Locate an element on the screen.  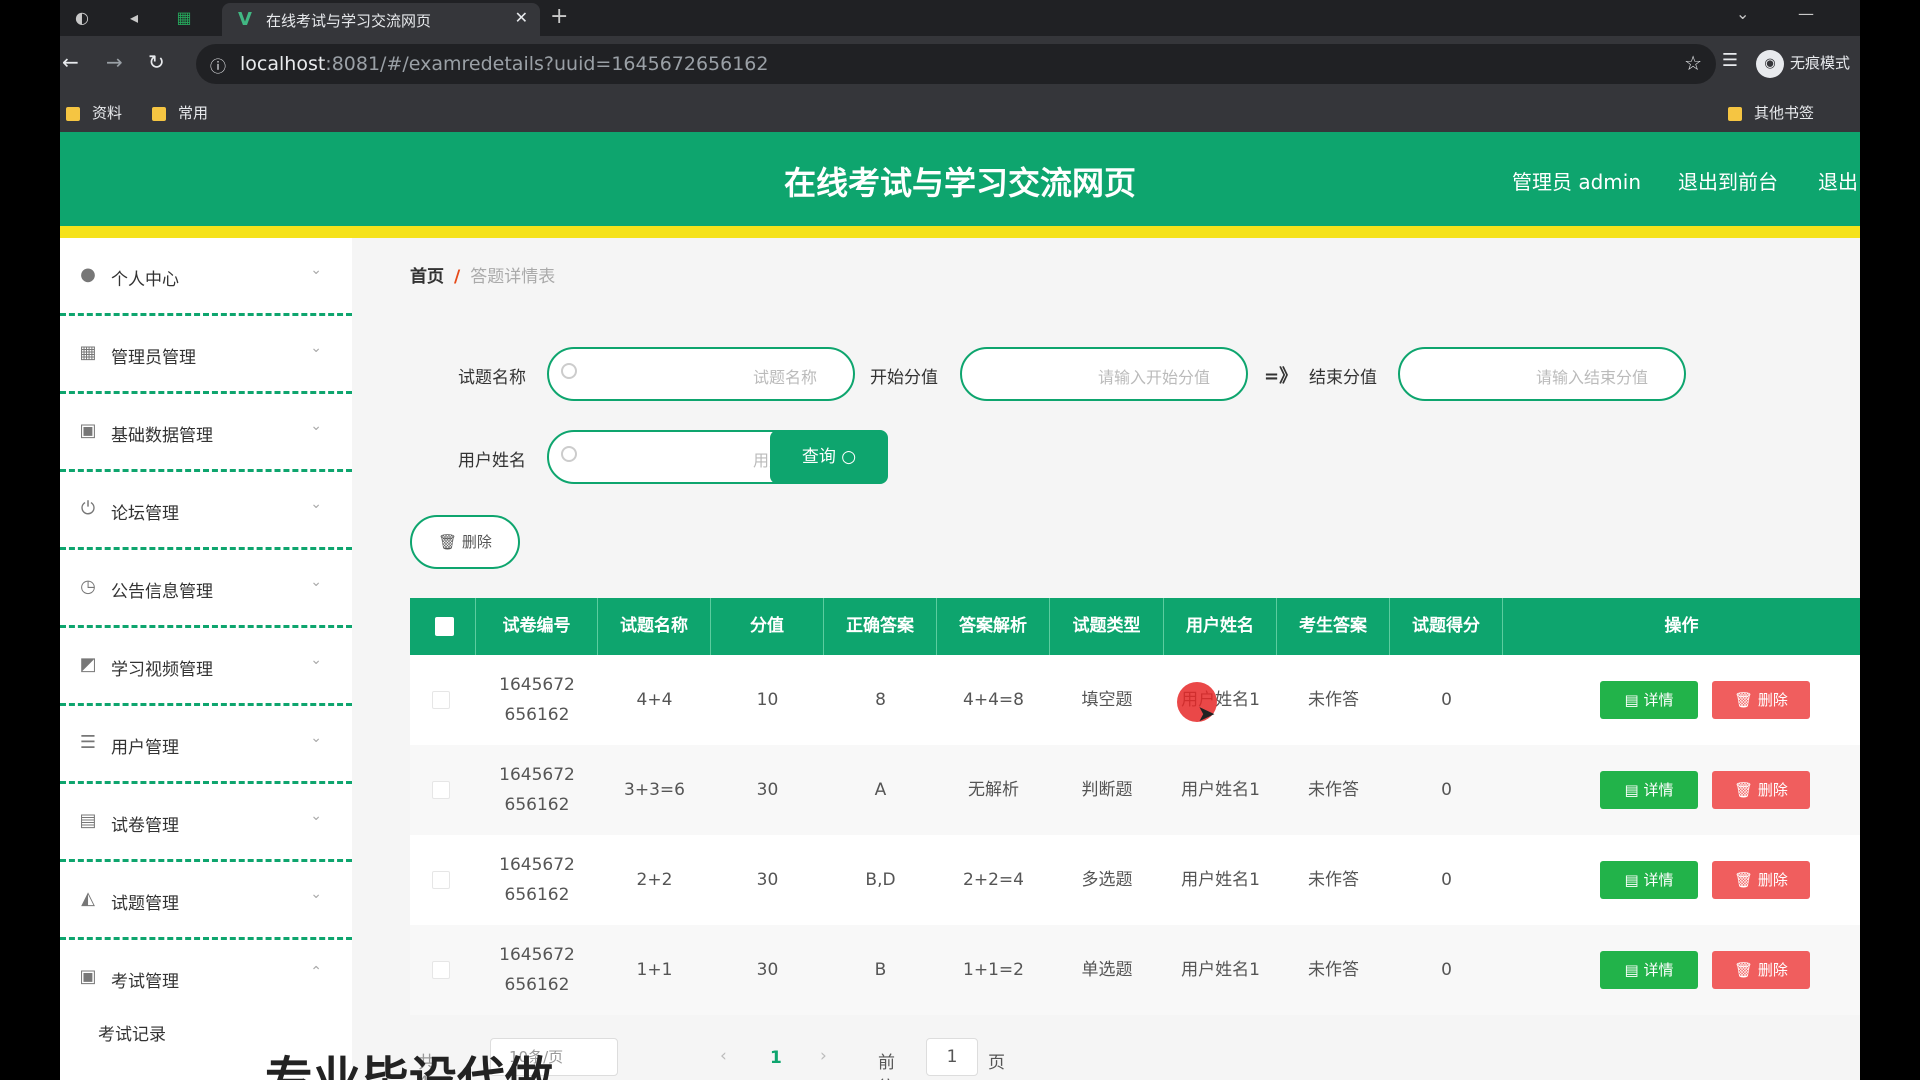
select-all-checkbox is located at coordinates (444, 626).